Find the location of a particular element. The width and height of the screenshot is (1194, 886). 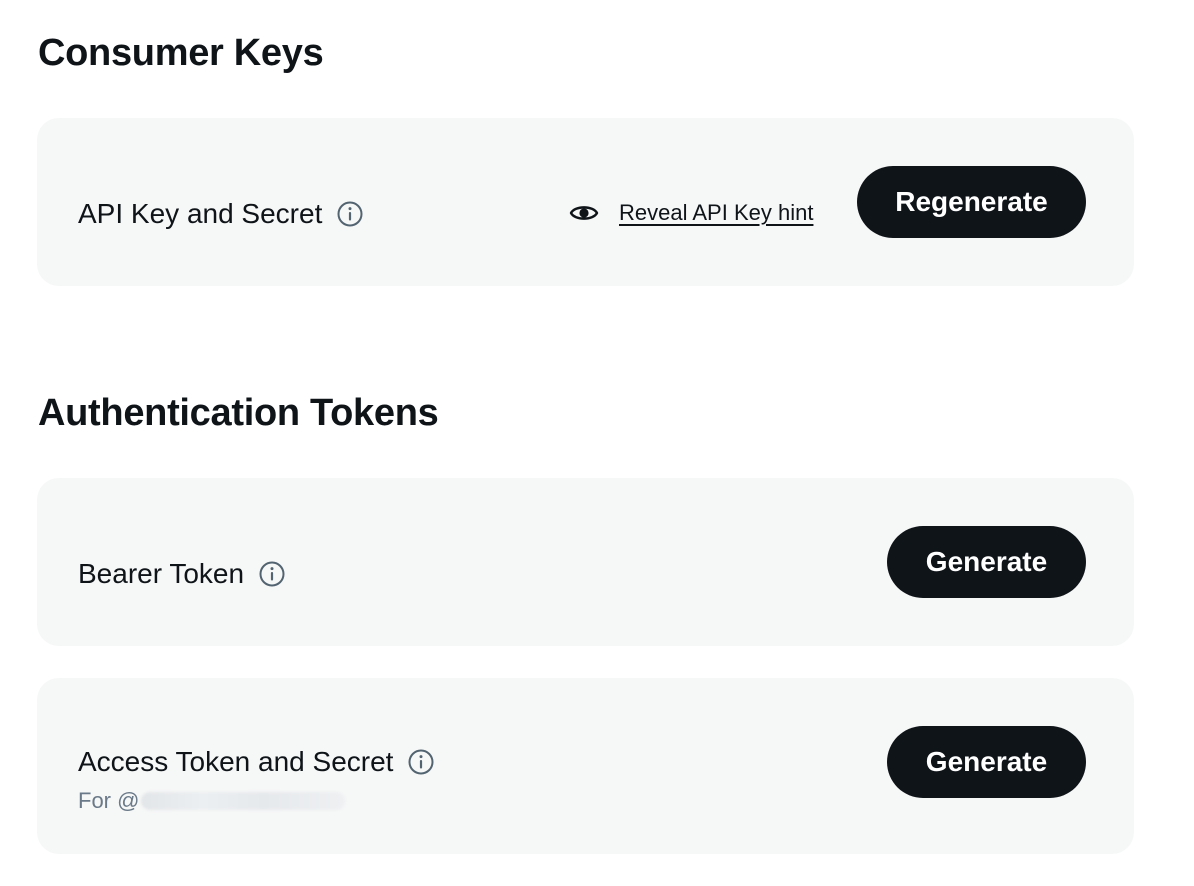

api-key-label-row: API Key and Secret is located at coordinates (221, 214).